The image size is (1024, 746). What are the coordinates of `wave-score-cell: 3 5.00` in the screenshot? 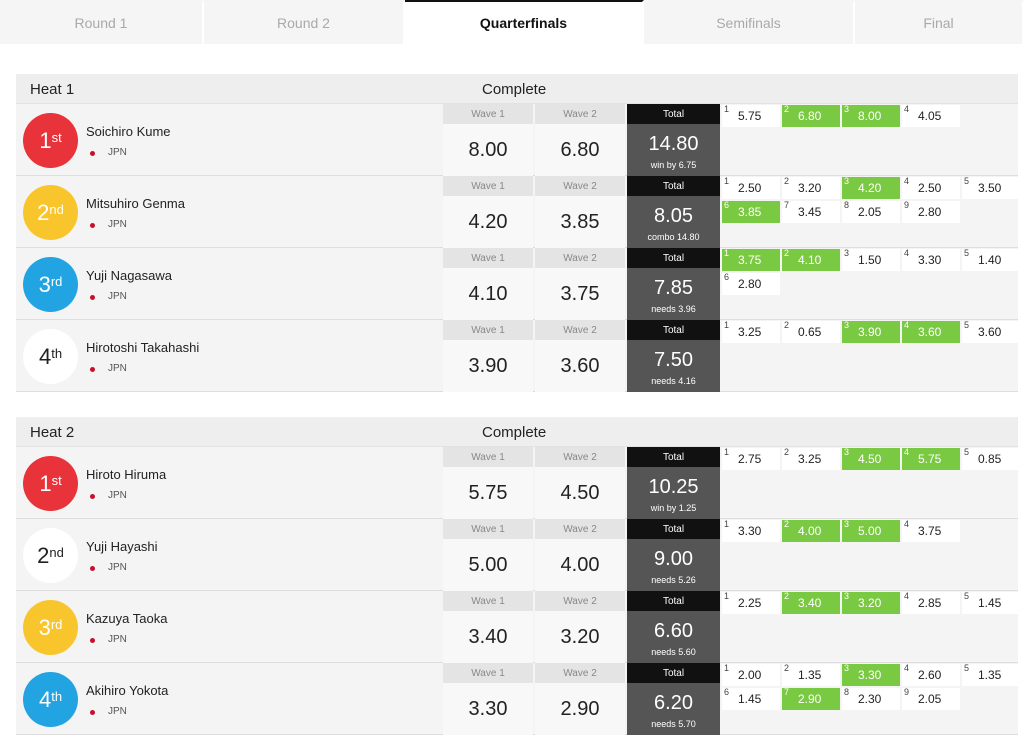 It's located at (871, 530).